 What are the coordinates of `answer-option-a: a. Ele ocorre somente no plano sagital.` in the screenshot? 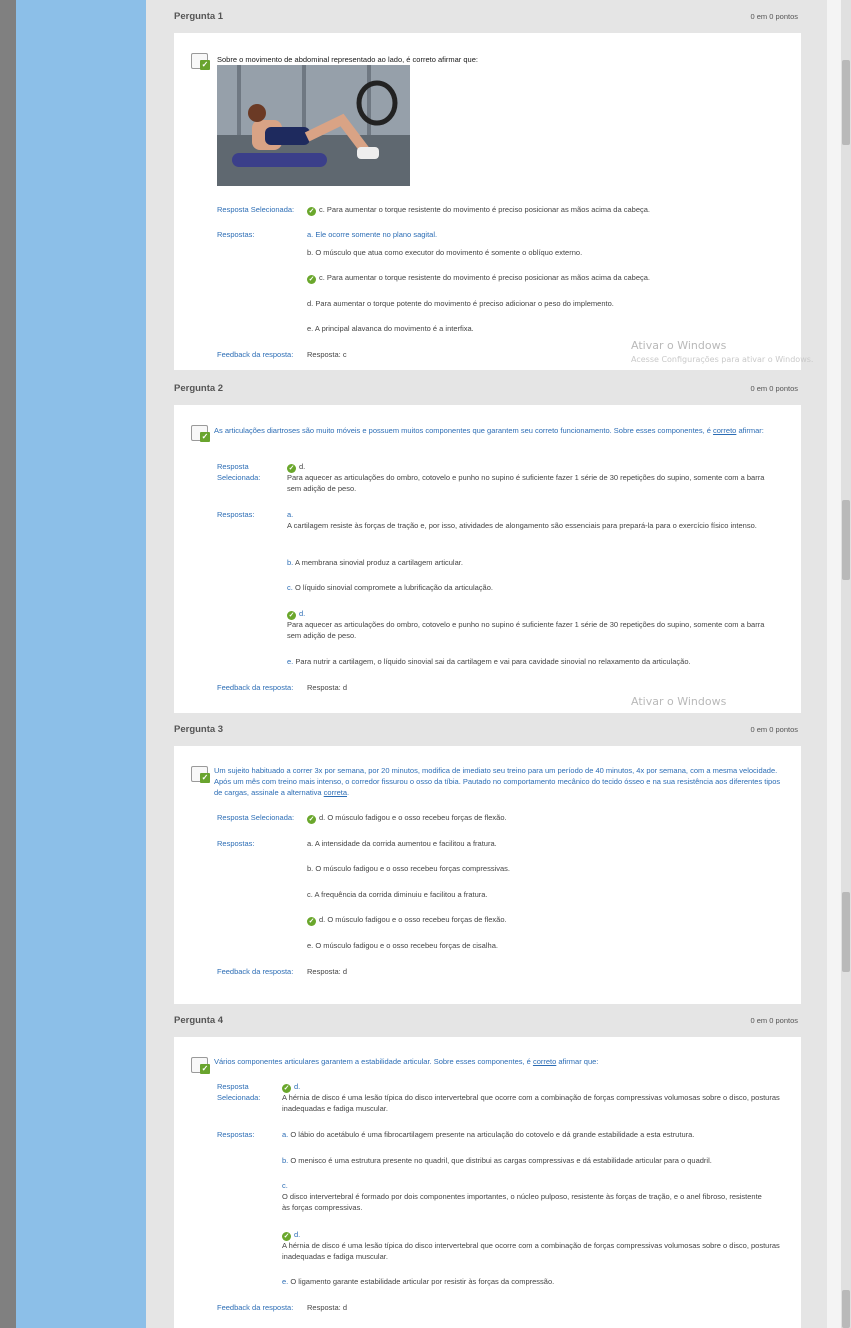 It's located at (372, 234).